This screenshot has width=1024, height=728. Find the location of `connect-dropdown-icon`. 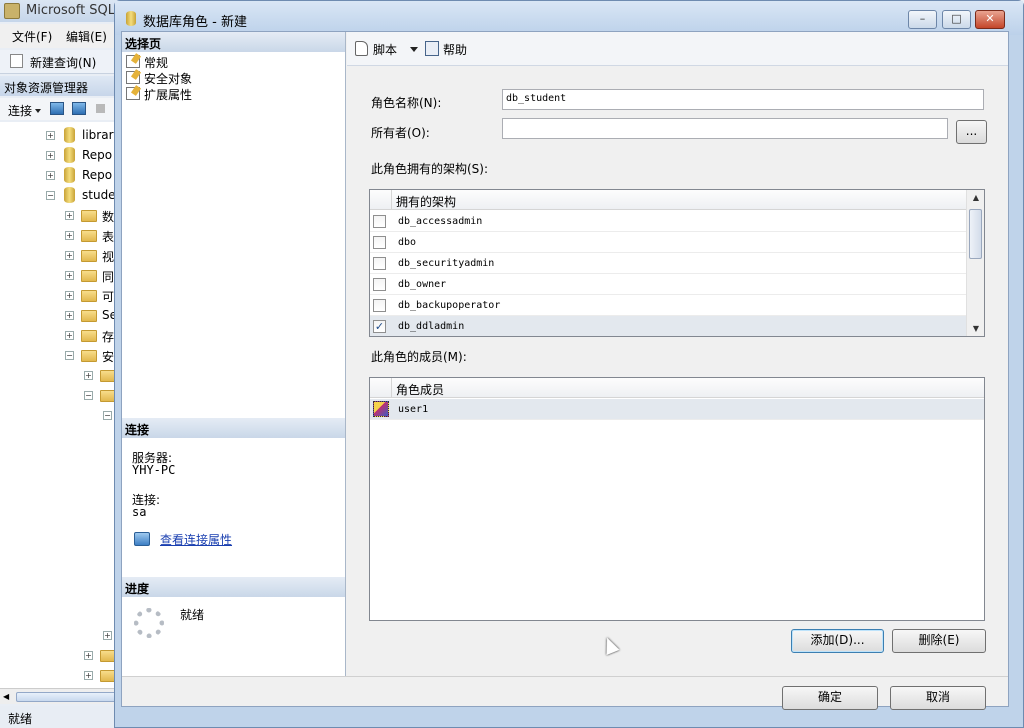

connect-dropdown-icon is located at coordinates (38, 111).